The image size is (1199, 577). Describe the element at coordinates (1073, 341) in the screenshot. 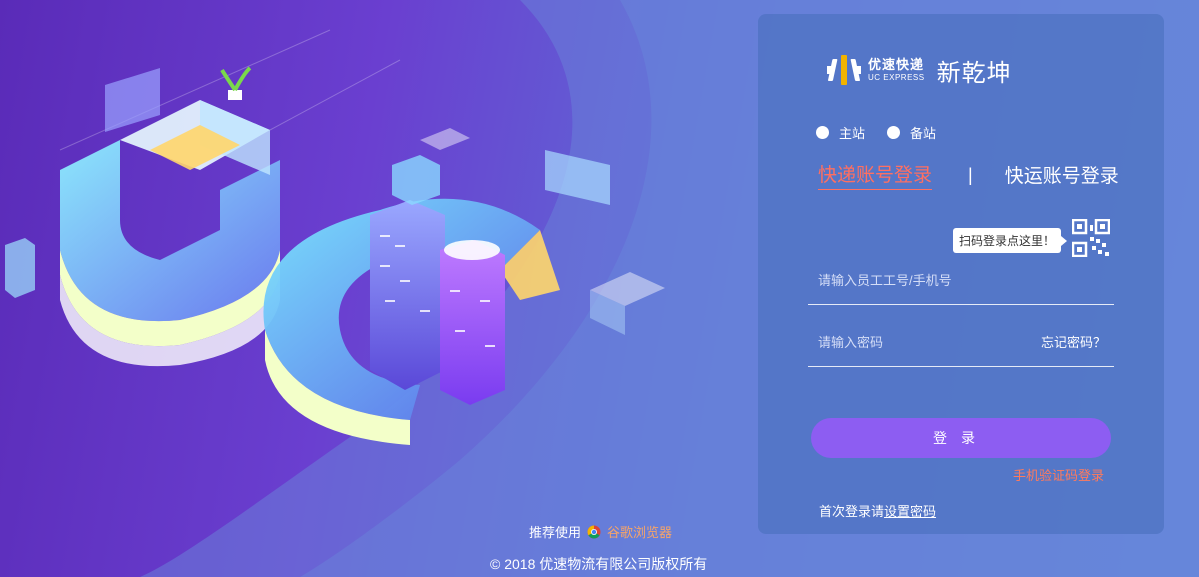

I see `forgot-password-link: 忘记密码？` at that location.